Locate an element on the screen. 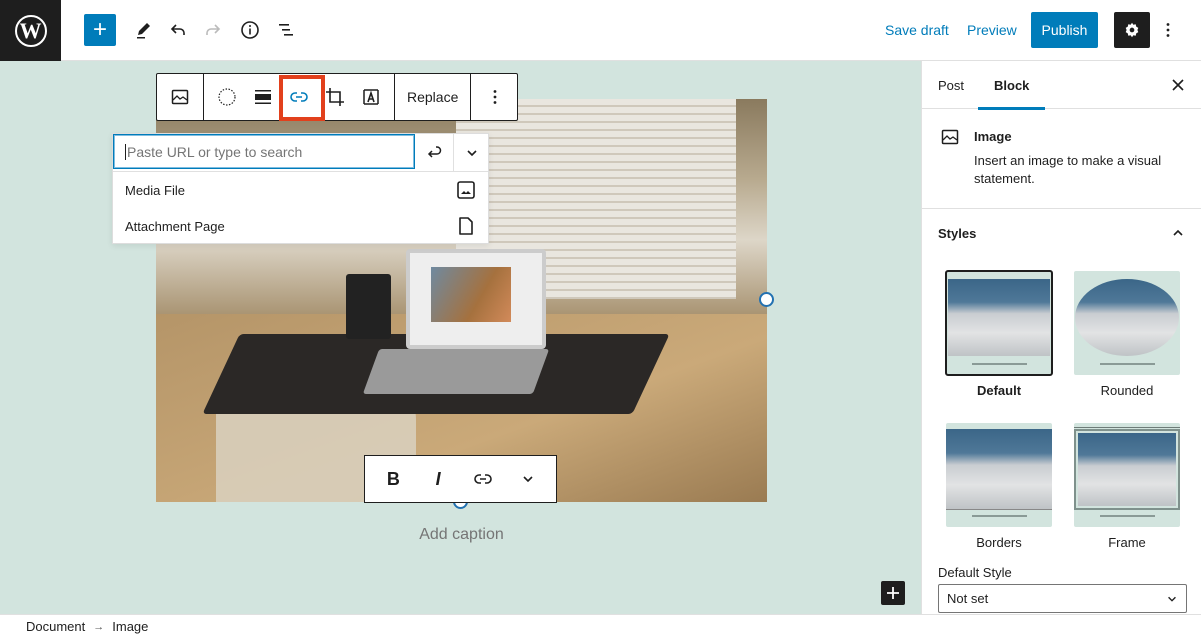 The image size is (1201, 638). tab-post: Post is located at coordinates (951, 85).